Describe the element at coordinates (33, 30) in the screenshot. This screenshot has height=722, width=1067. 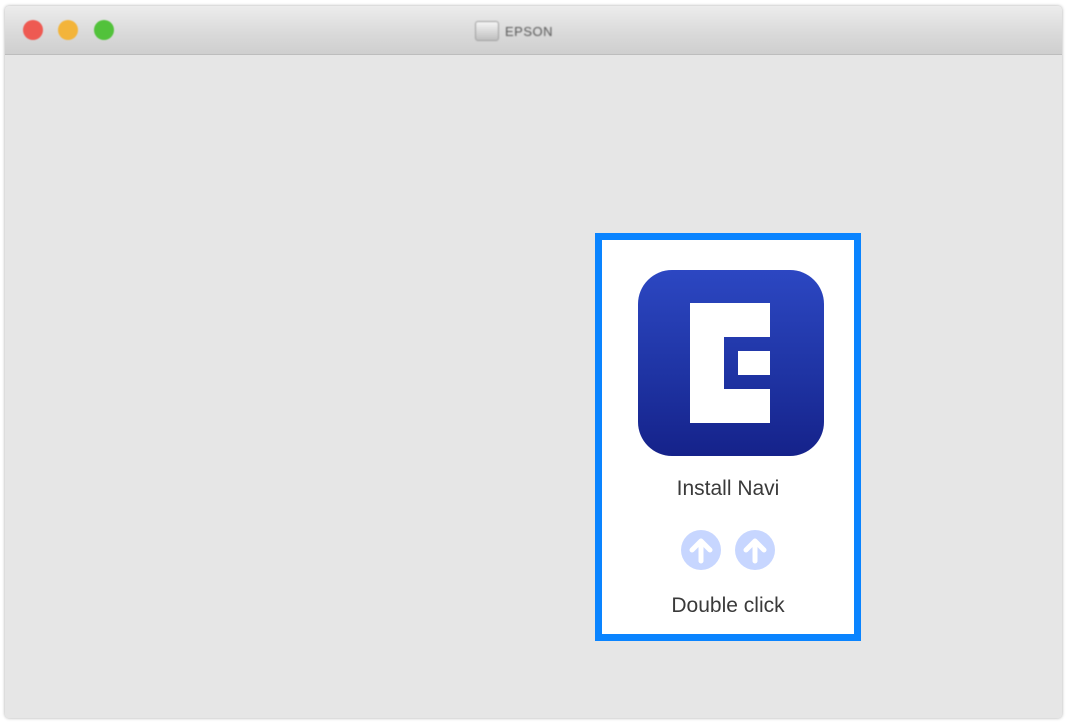
I see `close-window-button` at that location.